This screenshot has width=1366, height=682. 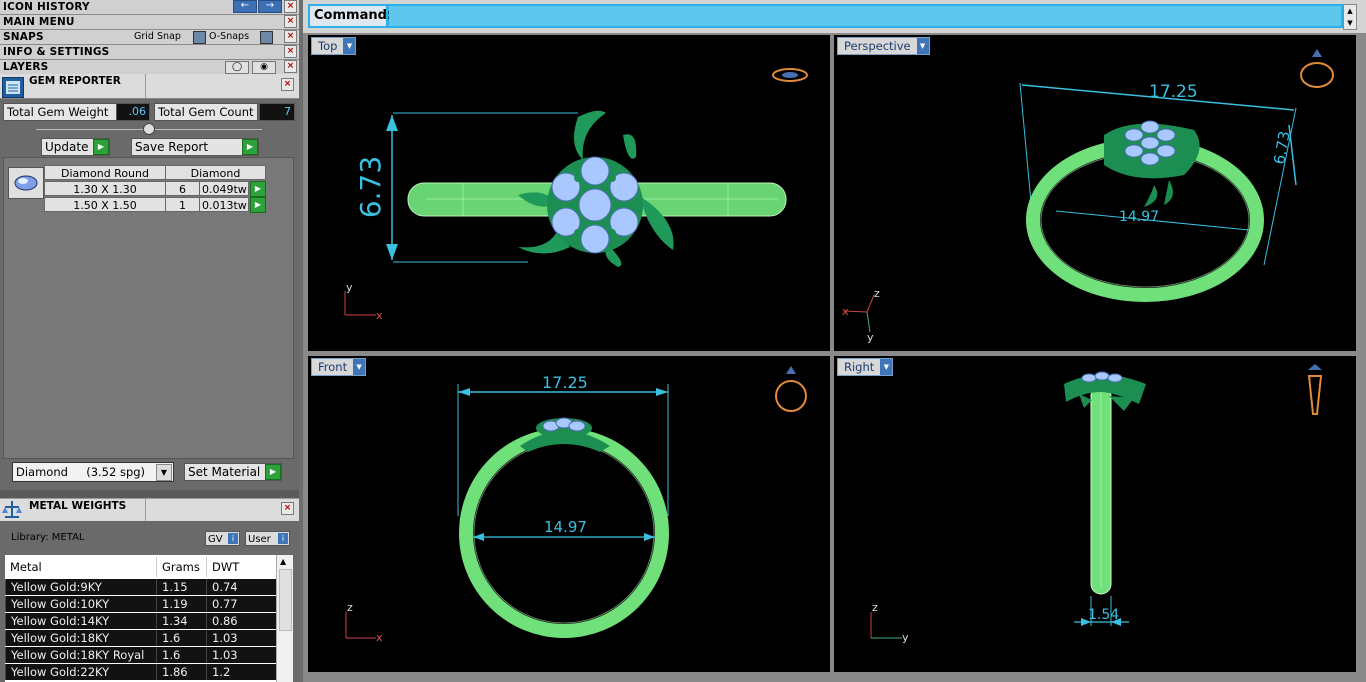 What do you see at coordinates (285, 600) in the screenshot?
I see `scroll-thumb` at bounding box center [285, 600].